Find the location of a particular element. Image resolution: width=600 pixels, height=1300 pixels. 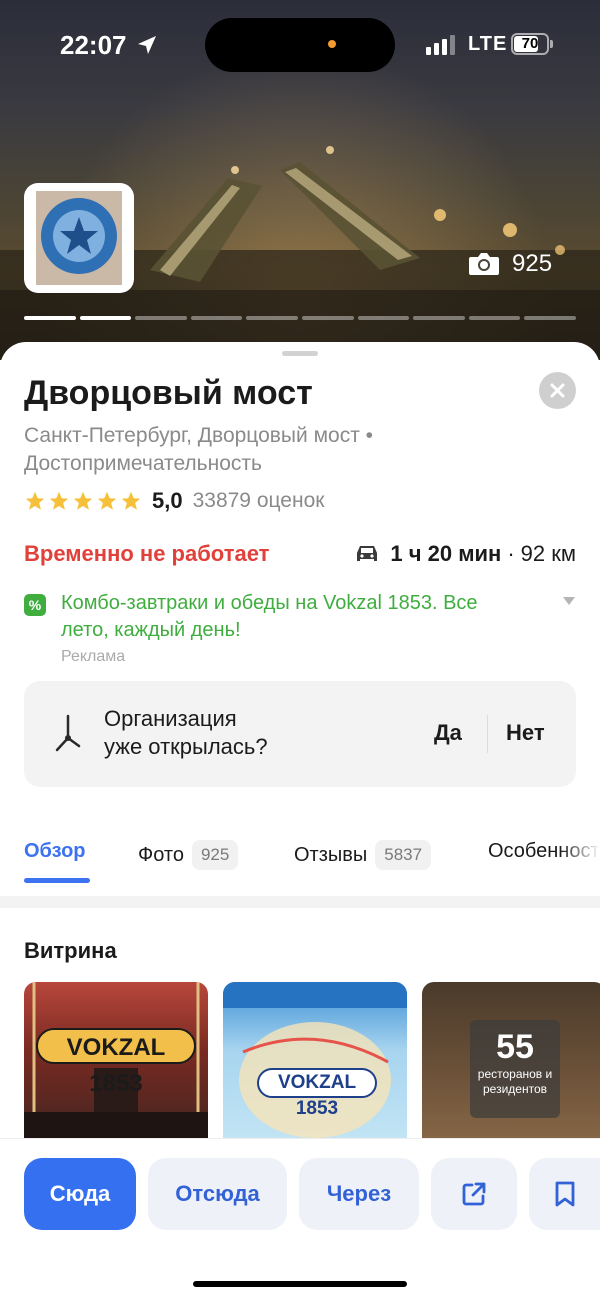

location-arrow-icon is located at coordinates (147, 45).